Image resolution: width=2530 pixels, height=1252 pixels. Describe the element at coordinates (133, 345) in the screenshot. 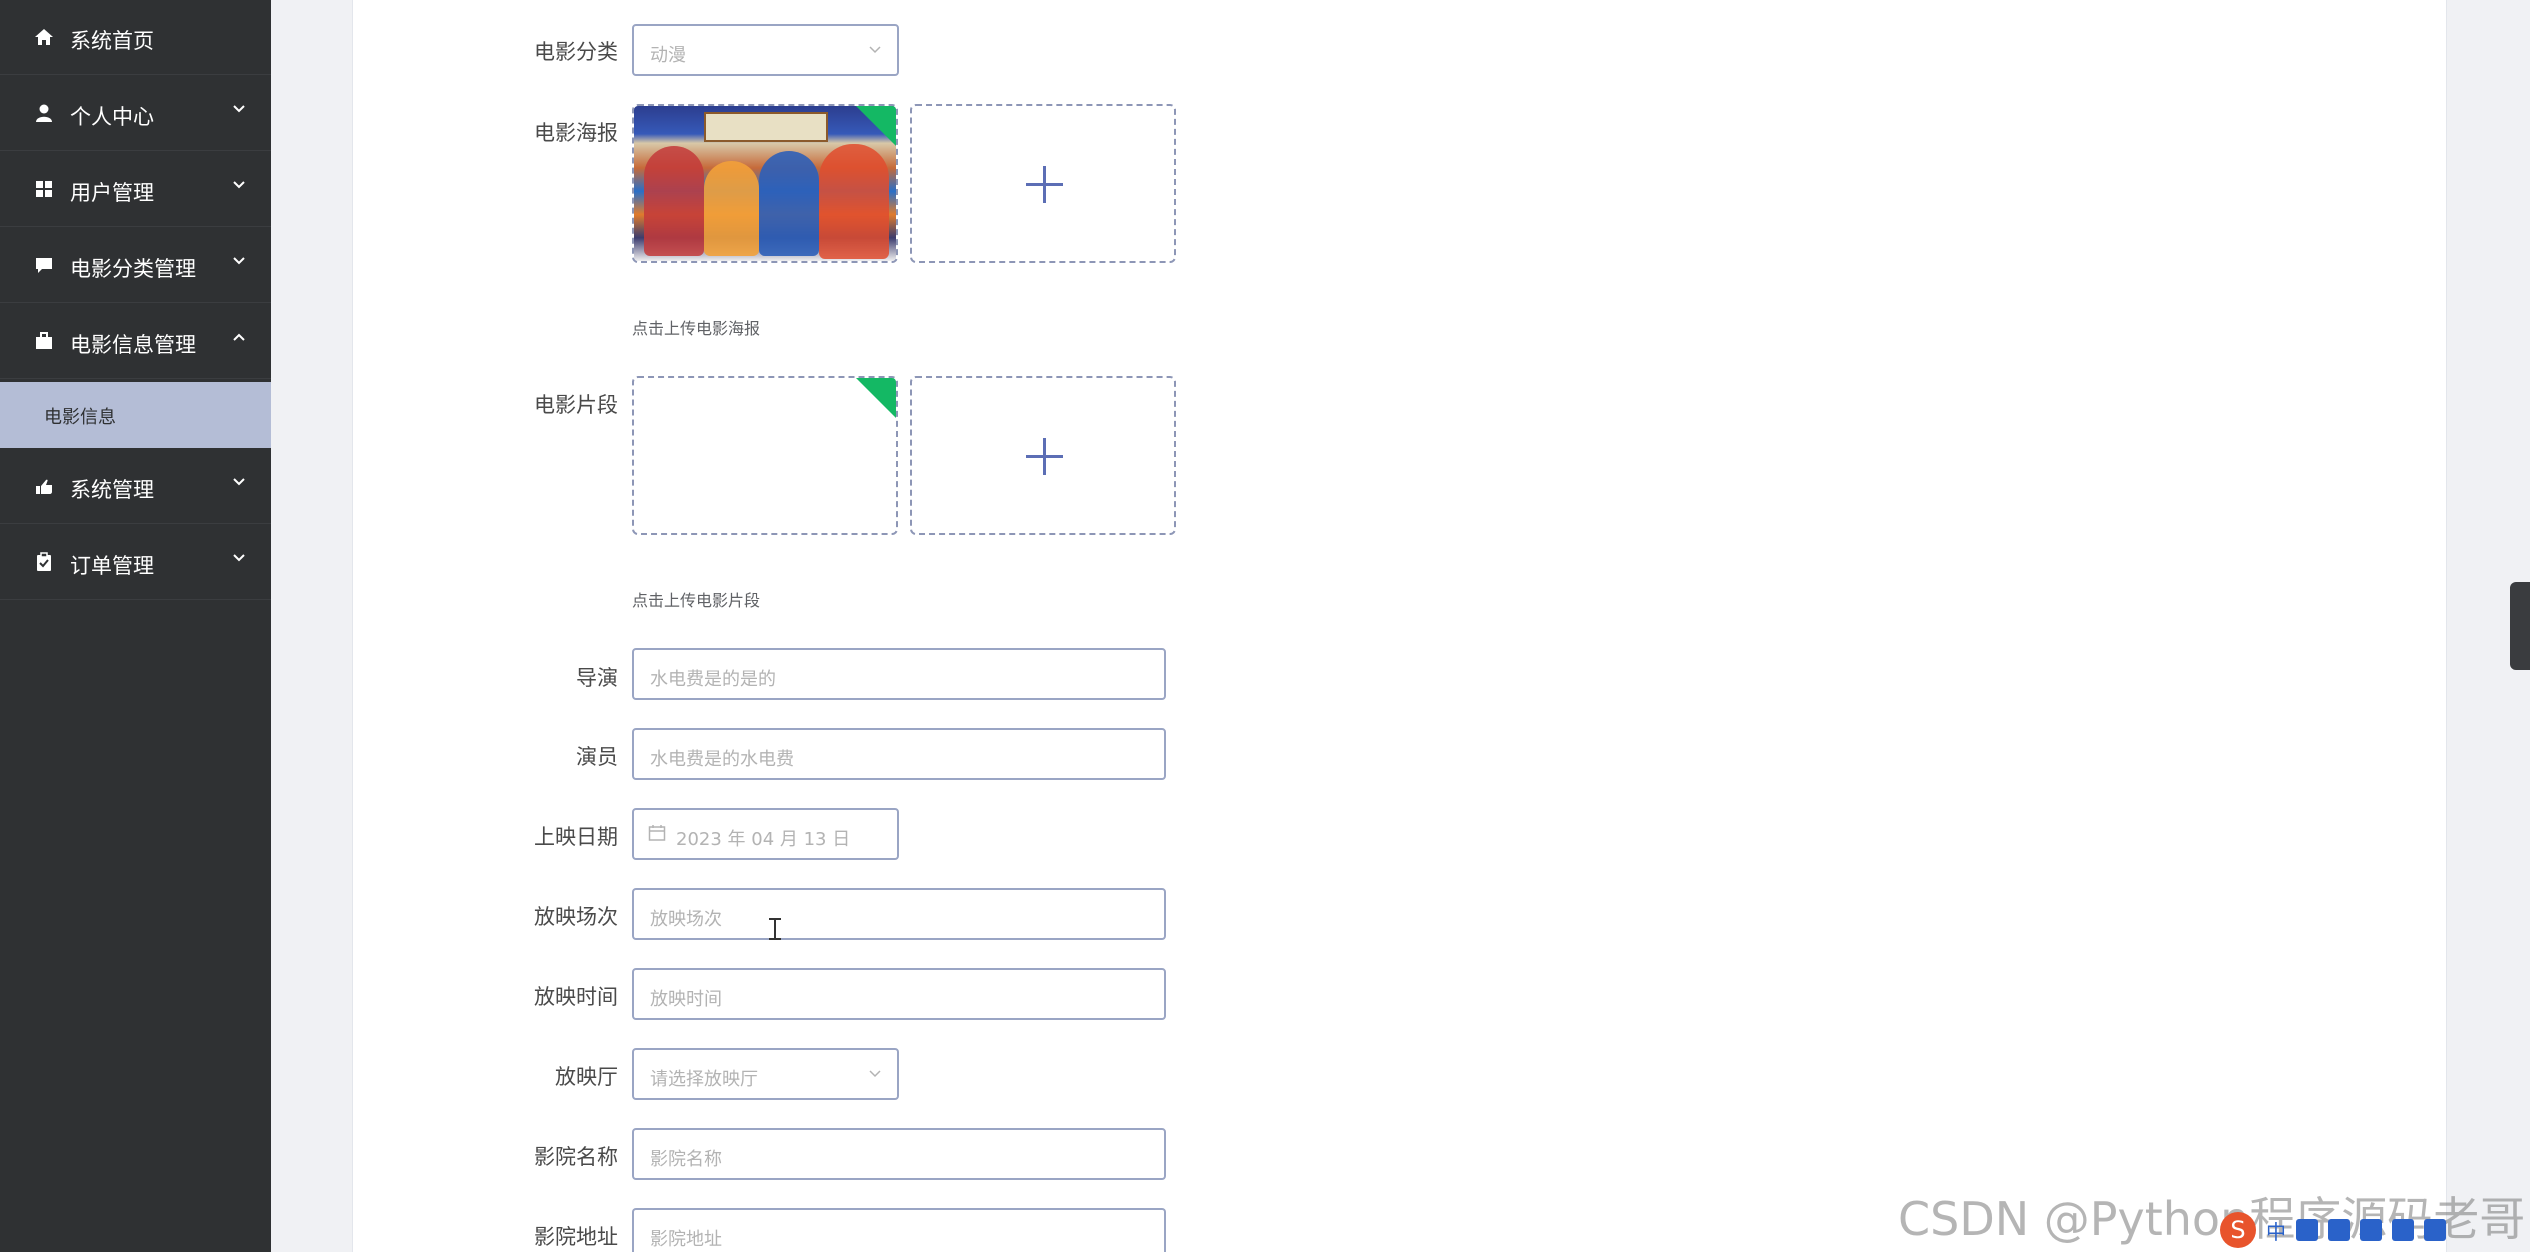

I see `menu-label-movie-info: 电影信息管理` at that location.